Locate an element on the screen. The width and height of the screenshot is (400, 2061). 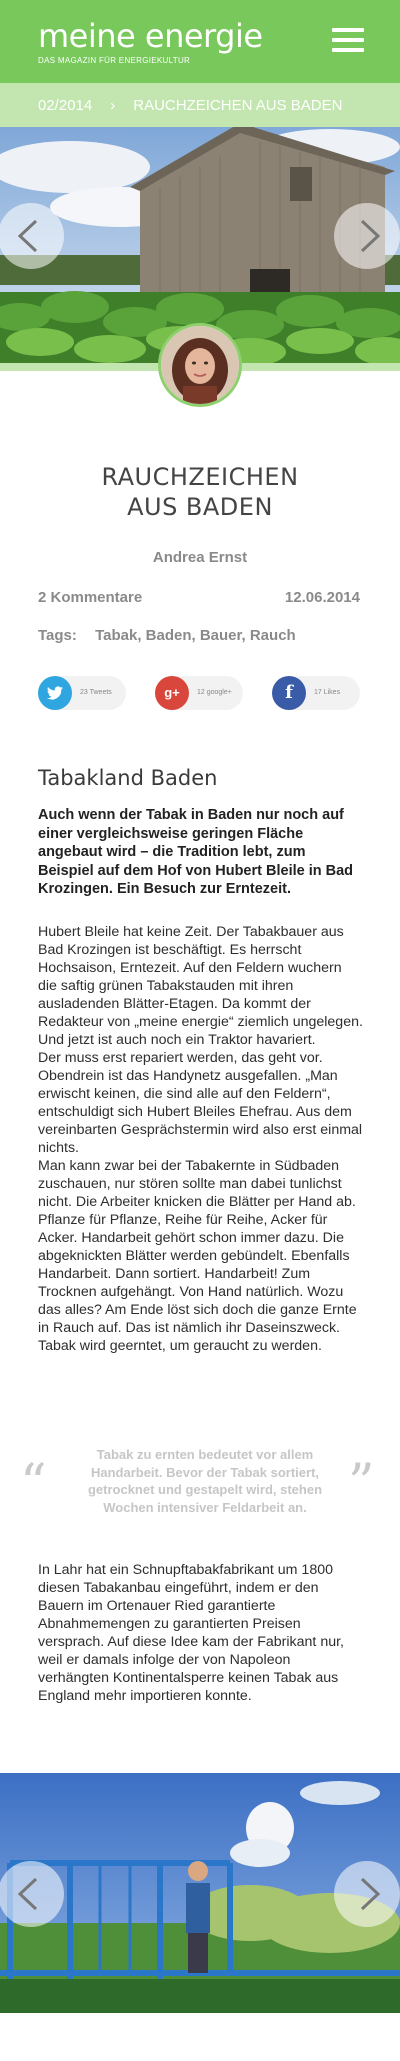
quote-open-icon: “ is located at coordinates (33, 1484).